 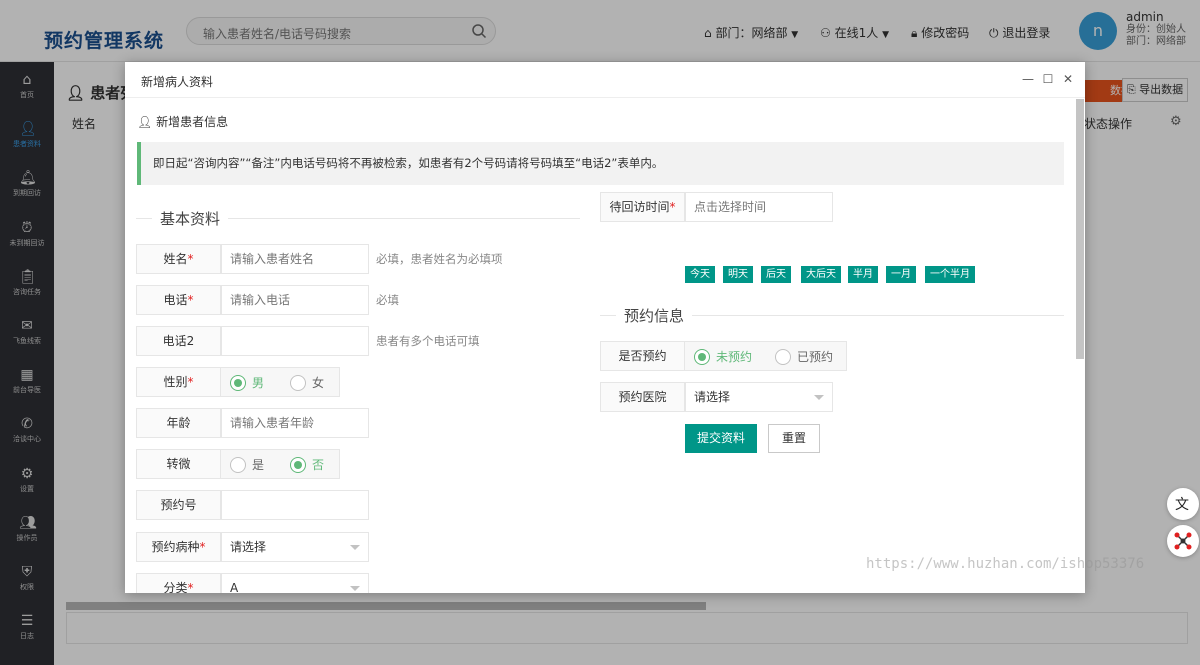 I want to click on category-label: 分类*, so click(x=178, y=583).